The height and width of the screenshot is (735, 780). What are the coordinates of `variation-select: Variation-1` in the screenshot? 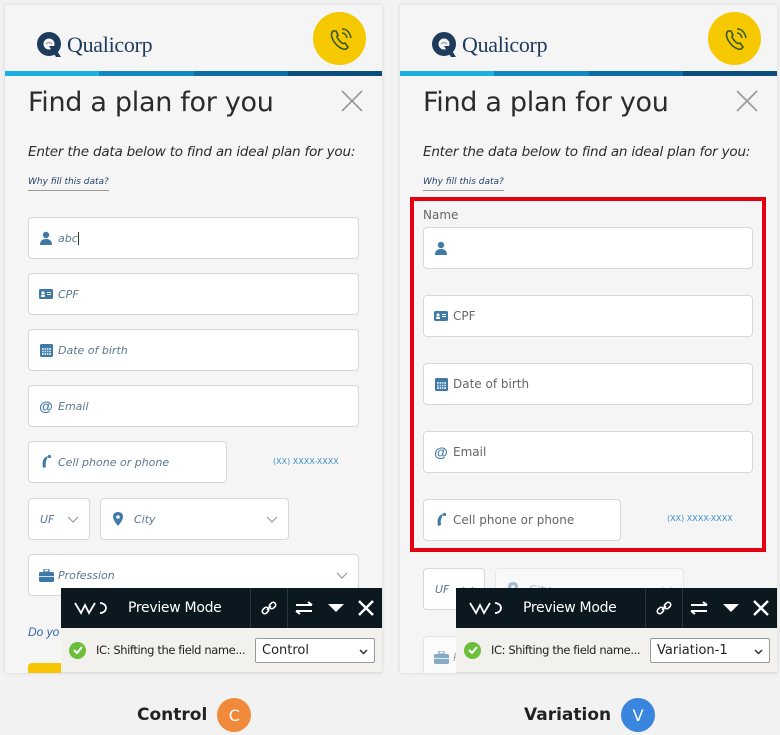 It's located at (710, 650).